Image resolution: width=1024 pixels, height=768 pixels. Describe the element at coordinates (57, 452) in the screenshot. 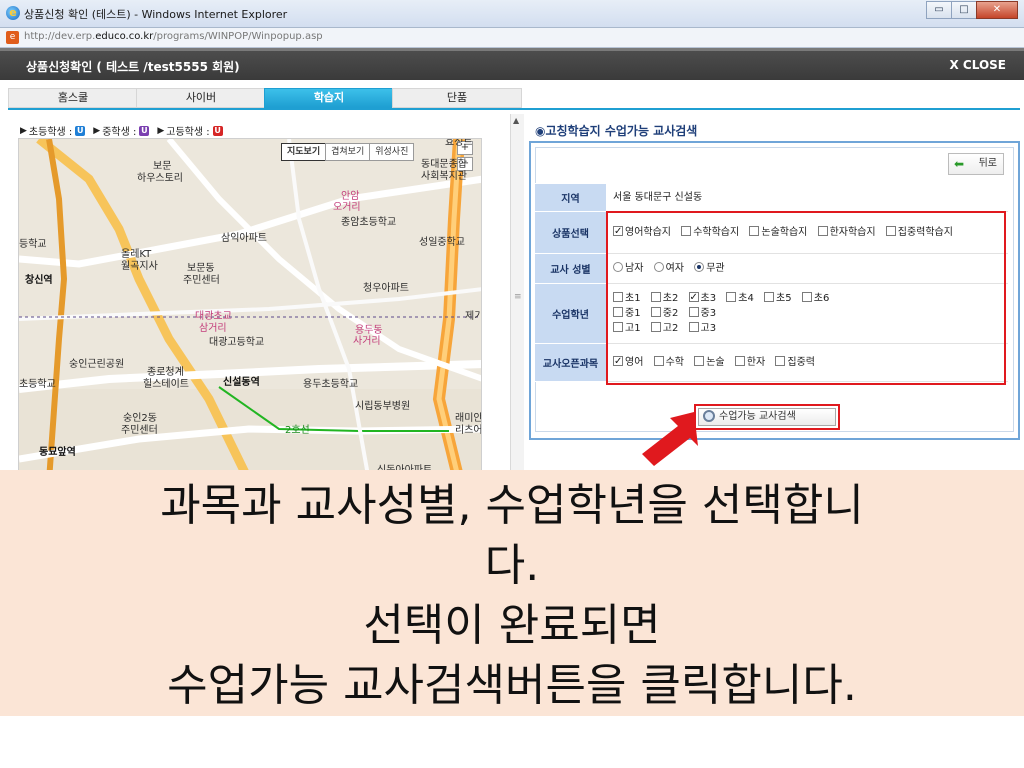

I see `map-label: 동묘앞역` at that location.